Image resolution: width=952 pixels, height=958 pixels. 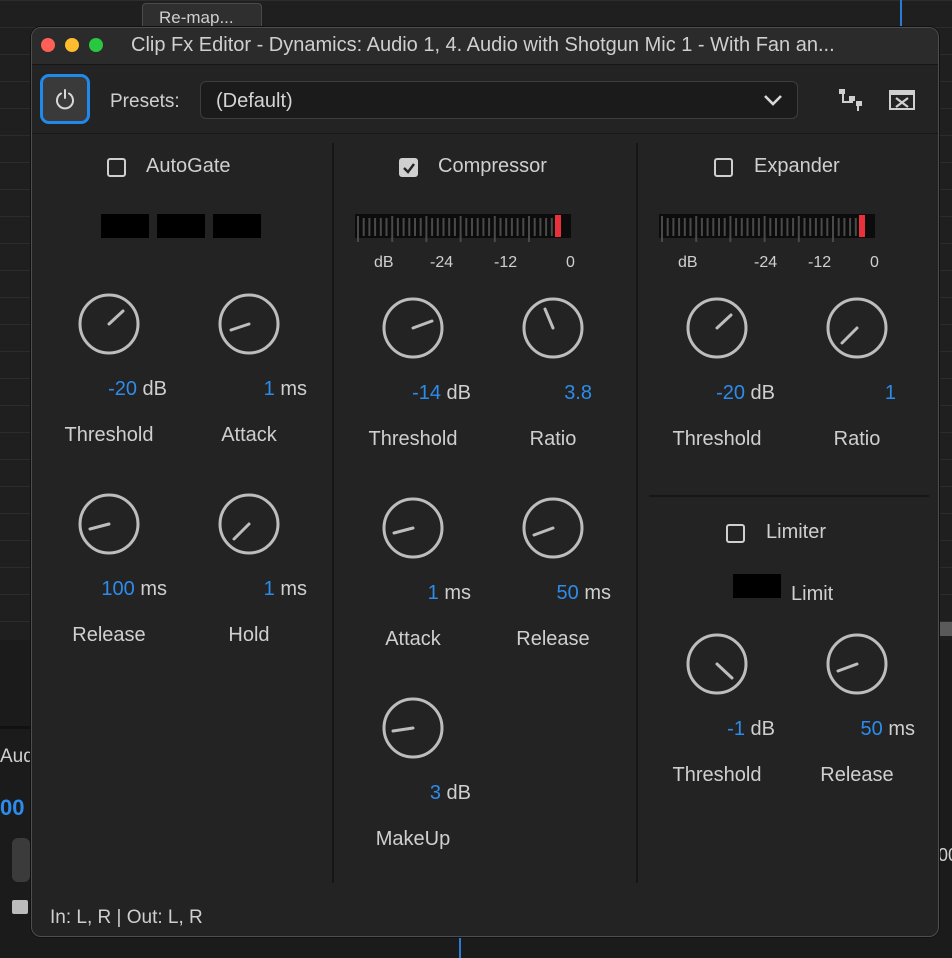 What do you see at coordinates (65, 99) in the screenshot?
I see `bypass-power-button` at bounding box center [65, 99].